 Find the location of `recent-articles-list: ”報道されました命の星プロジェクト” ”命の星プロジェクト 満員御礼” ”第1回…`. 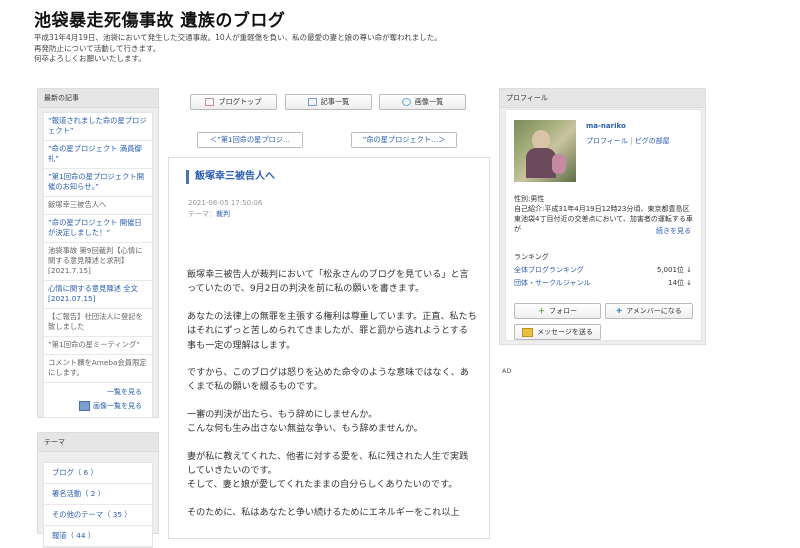

recent-articles-list: ”報道されました命の星プロジェクト” ”命の星プロジェクト 満員御礼” ”第1回… is located at coordinates (98, 265).